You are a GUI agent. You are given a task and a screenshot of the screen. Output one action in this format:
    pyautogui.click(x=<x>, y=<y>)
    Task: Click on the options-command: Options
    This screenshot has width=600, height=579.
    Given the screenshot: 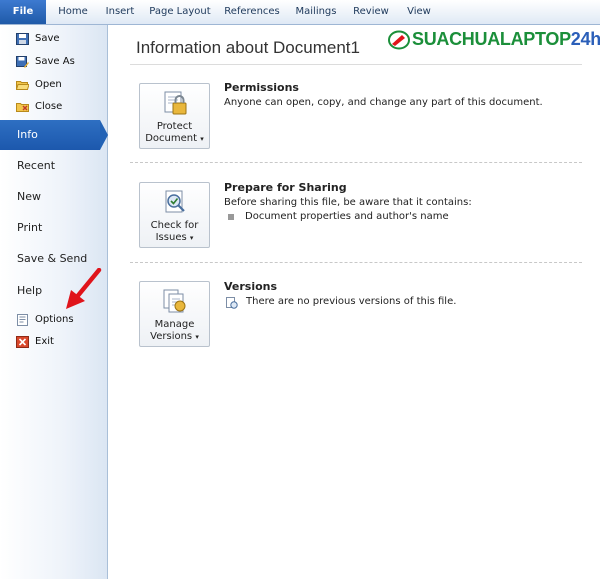 What is the action you would take?
    pyautogui.click(x=54, y=320)
    